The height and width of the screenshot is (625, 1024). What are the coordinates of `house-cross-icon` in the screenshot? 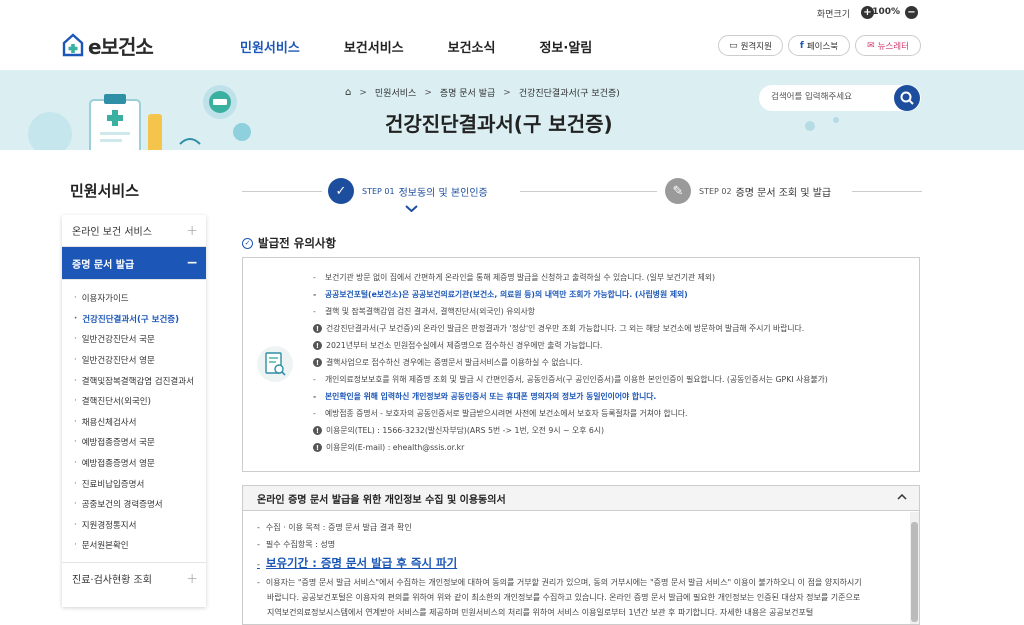 It's located at (73, 45).